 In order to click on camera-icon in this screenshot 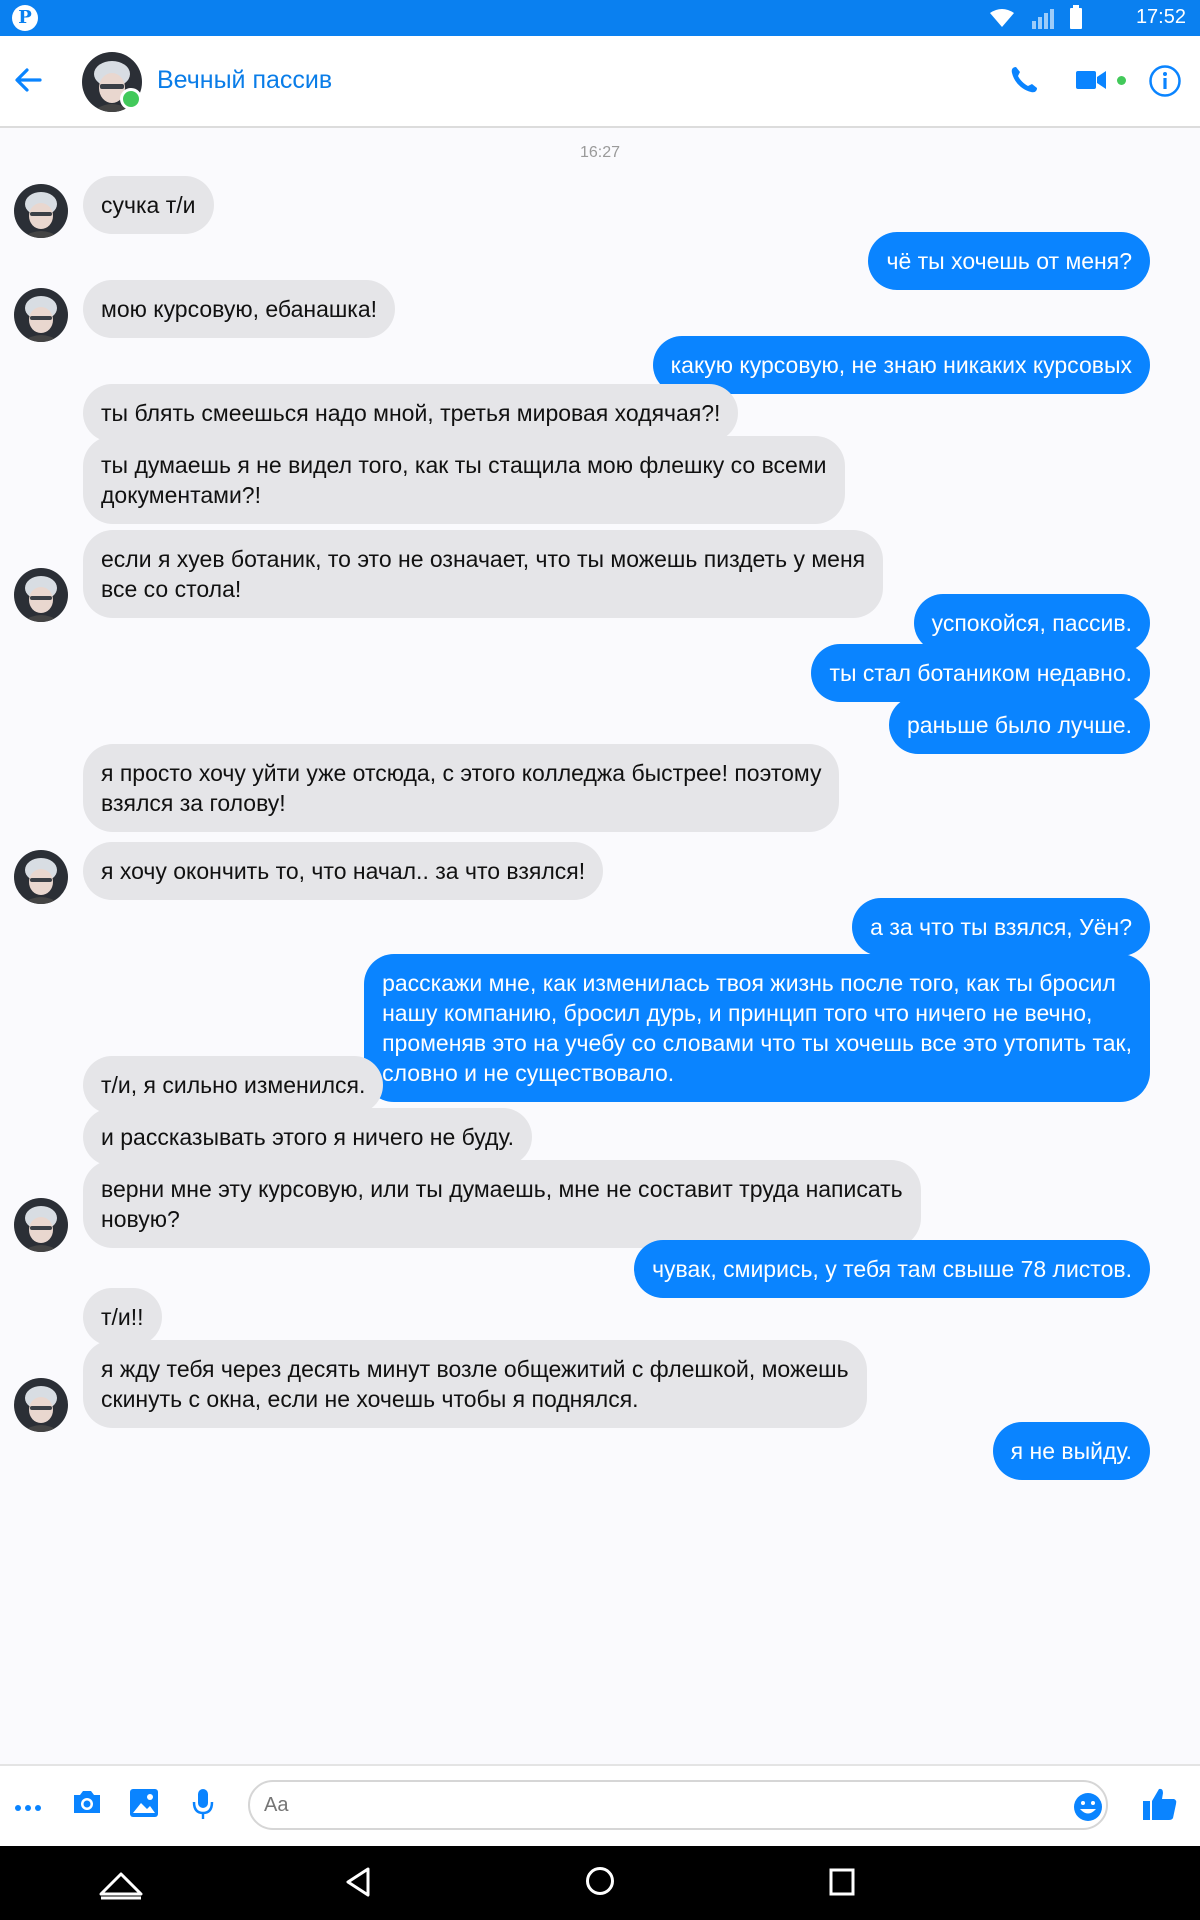, I will do `click(87, 1802)`.